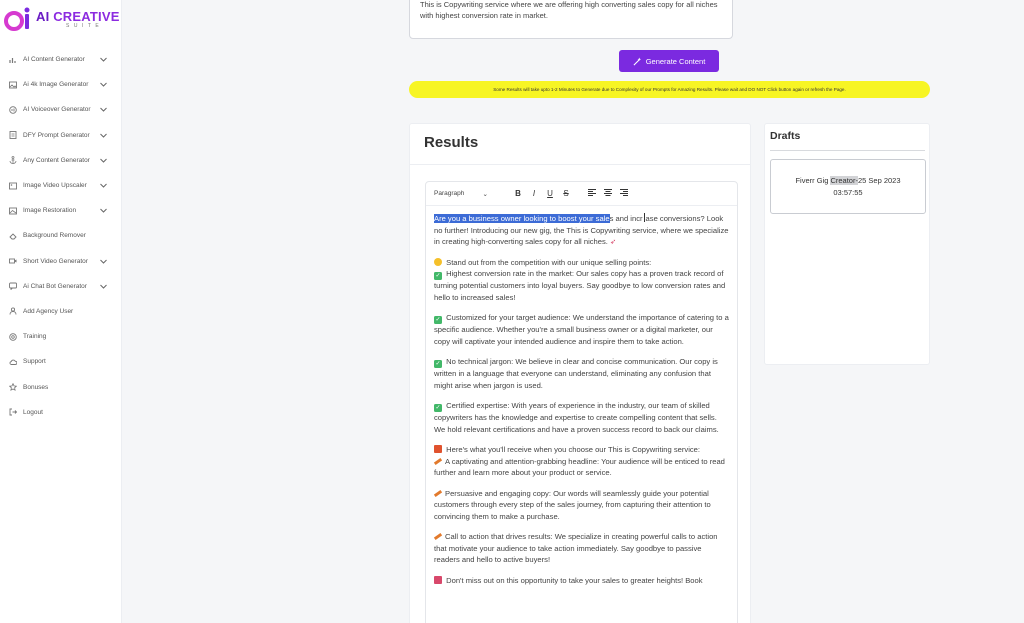 This screenshot has height=623, width=1024. What do you see at coordinates (644, 217) in the screenshot?
I see `text-cursor` at bounding box center [644, 217].